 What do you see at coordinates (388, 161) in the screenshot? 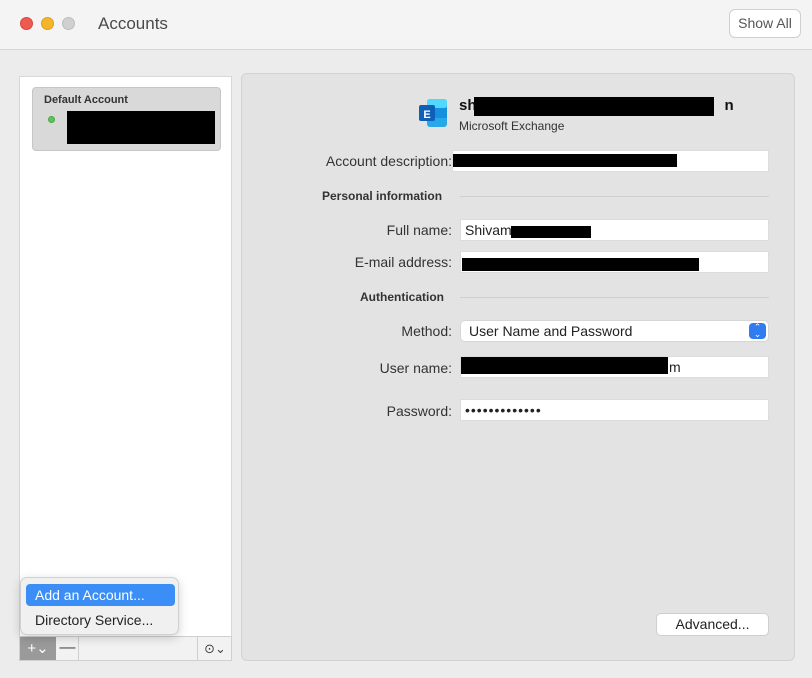
I see `account-description-label: Account description:` at bounding box center [388, 161].